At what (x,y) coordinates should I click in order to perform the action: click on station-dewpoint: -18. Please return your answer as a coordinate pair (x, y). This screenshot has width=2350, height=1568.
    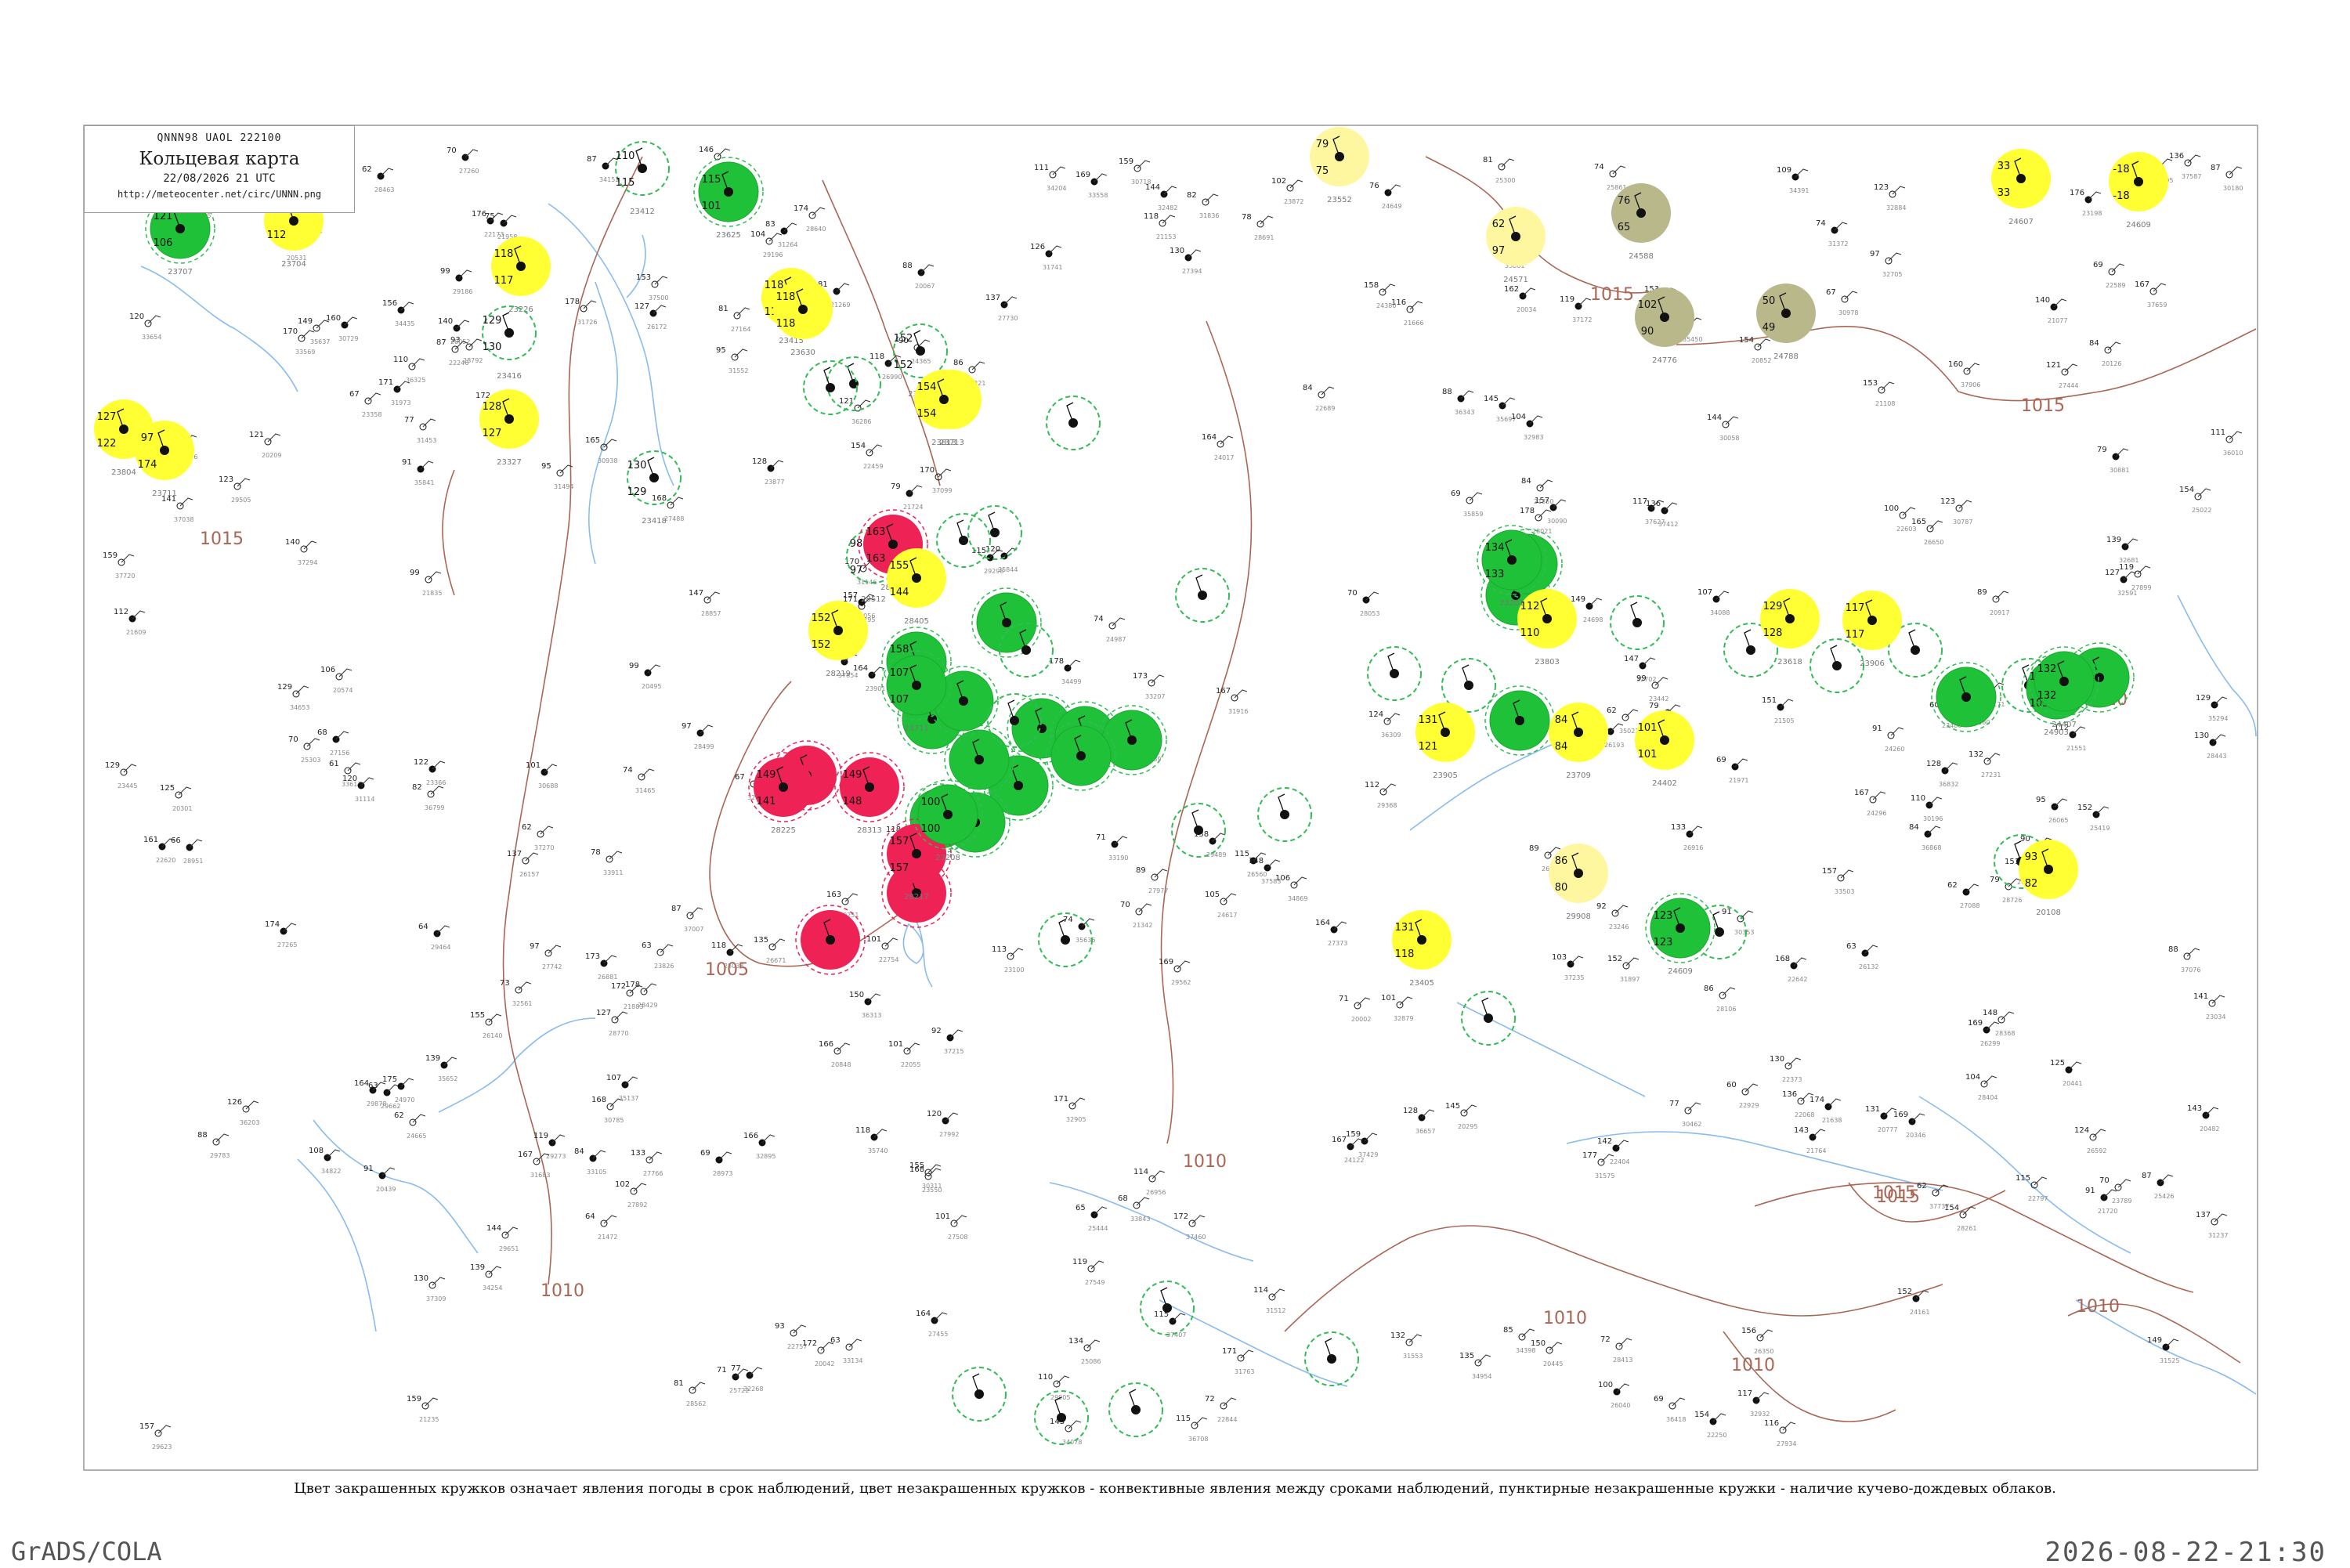
    Looking at the image, I should click on (2121, 196).